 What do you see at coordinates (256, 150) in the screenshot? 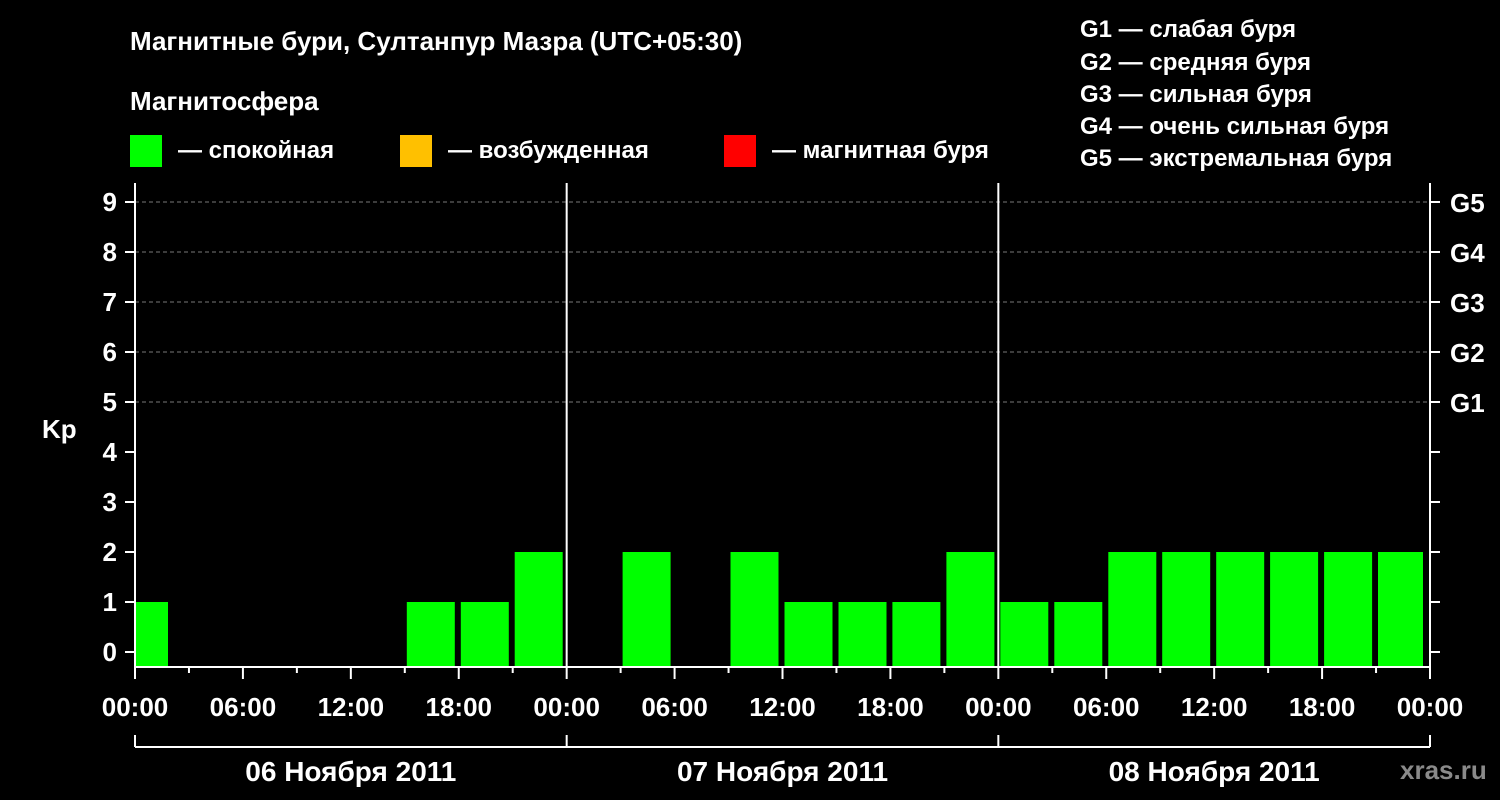
I see `legend-label-quiet: — спокойная` at bounding box center [256, 150].